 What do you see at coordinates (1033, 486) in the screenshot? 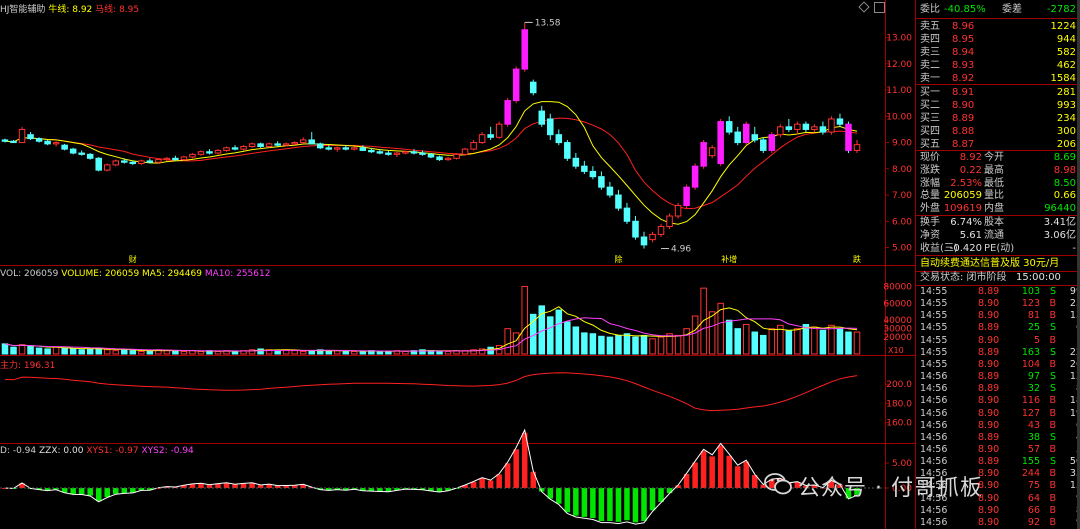
I see `tick-volume: 75` at bounding box center [1033, 486].